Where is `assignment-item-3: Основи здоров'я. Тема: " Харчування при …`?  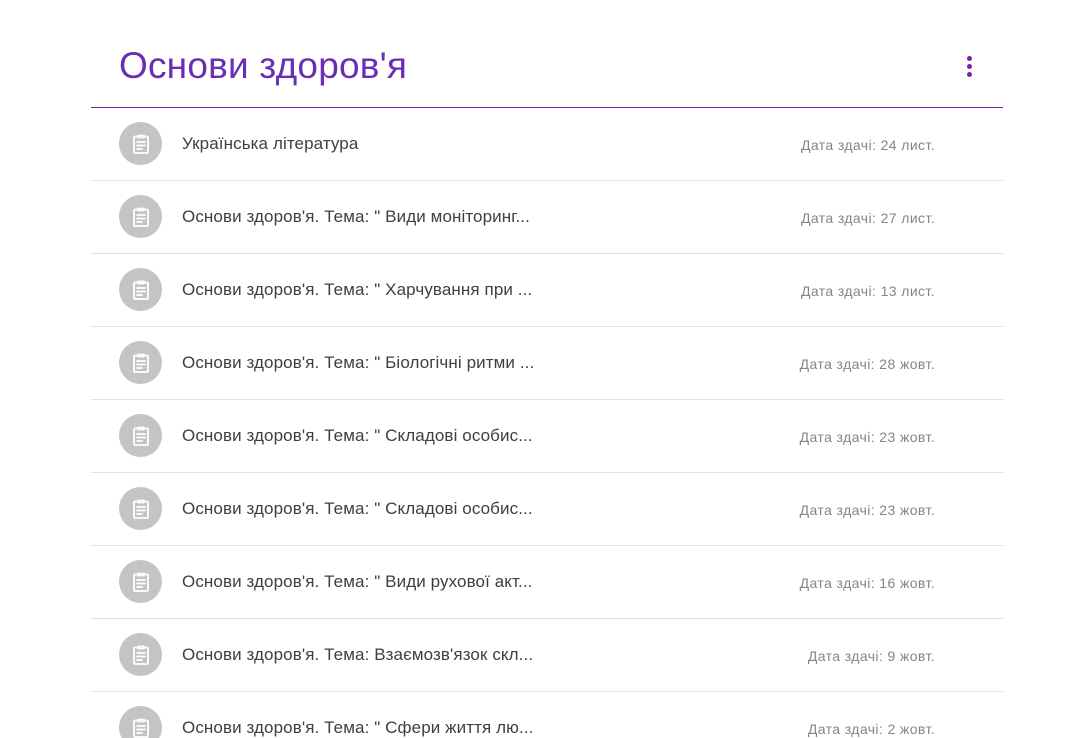 assignment-item-3: Основи здоров'я. Тема: " Харчування при … is located at coordinates (547, 290).